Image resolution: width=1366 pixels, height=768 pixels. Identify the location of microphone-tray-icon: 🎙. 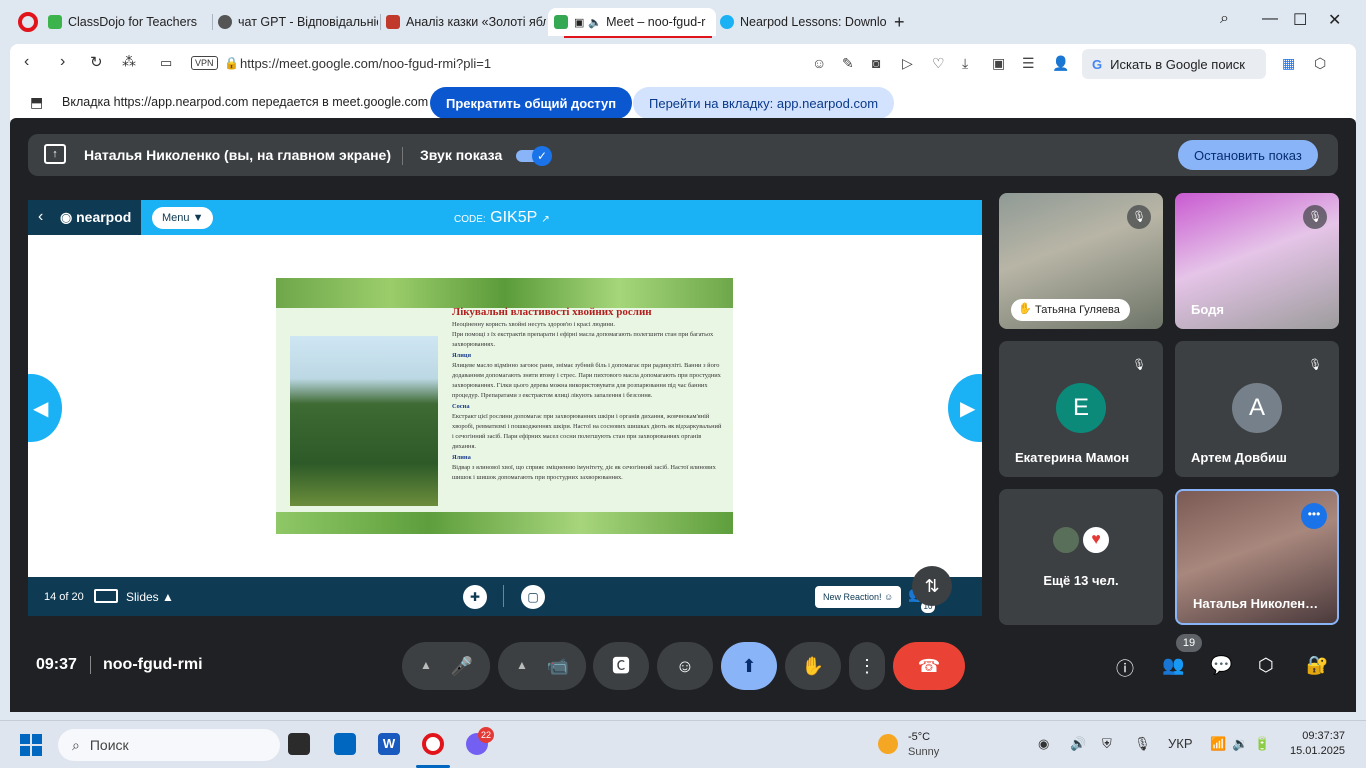
(1142, 744).